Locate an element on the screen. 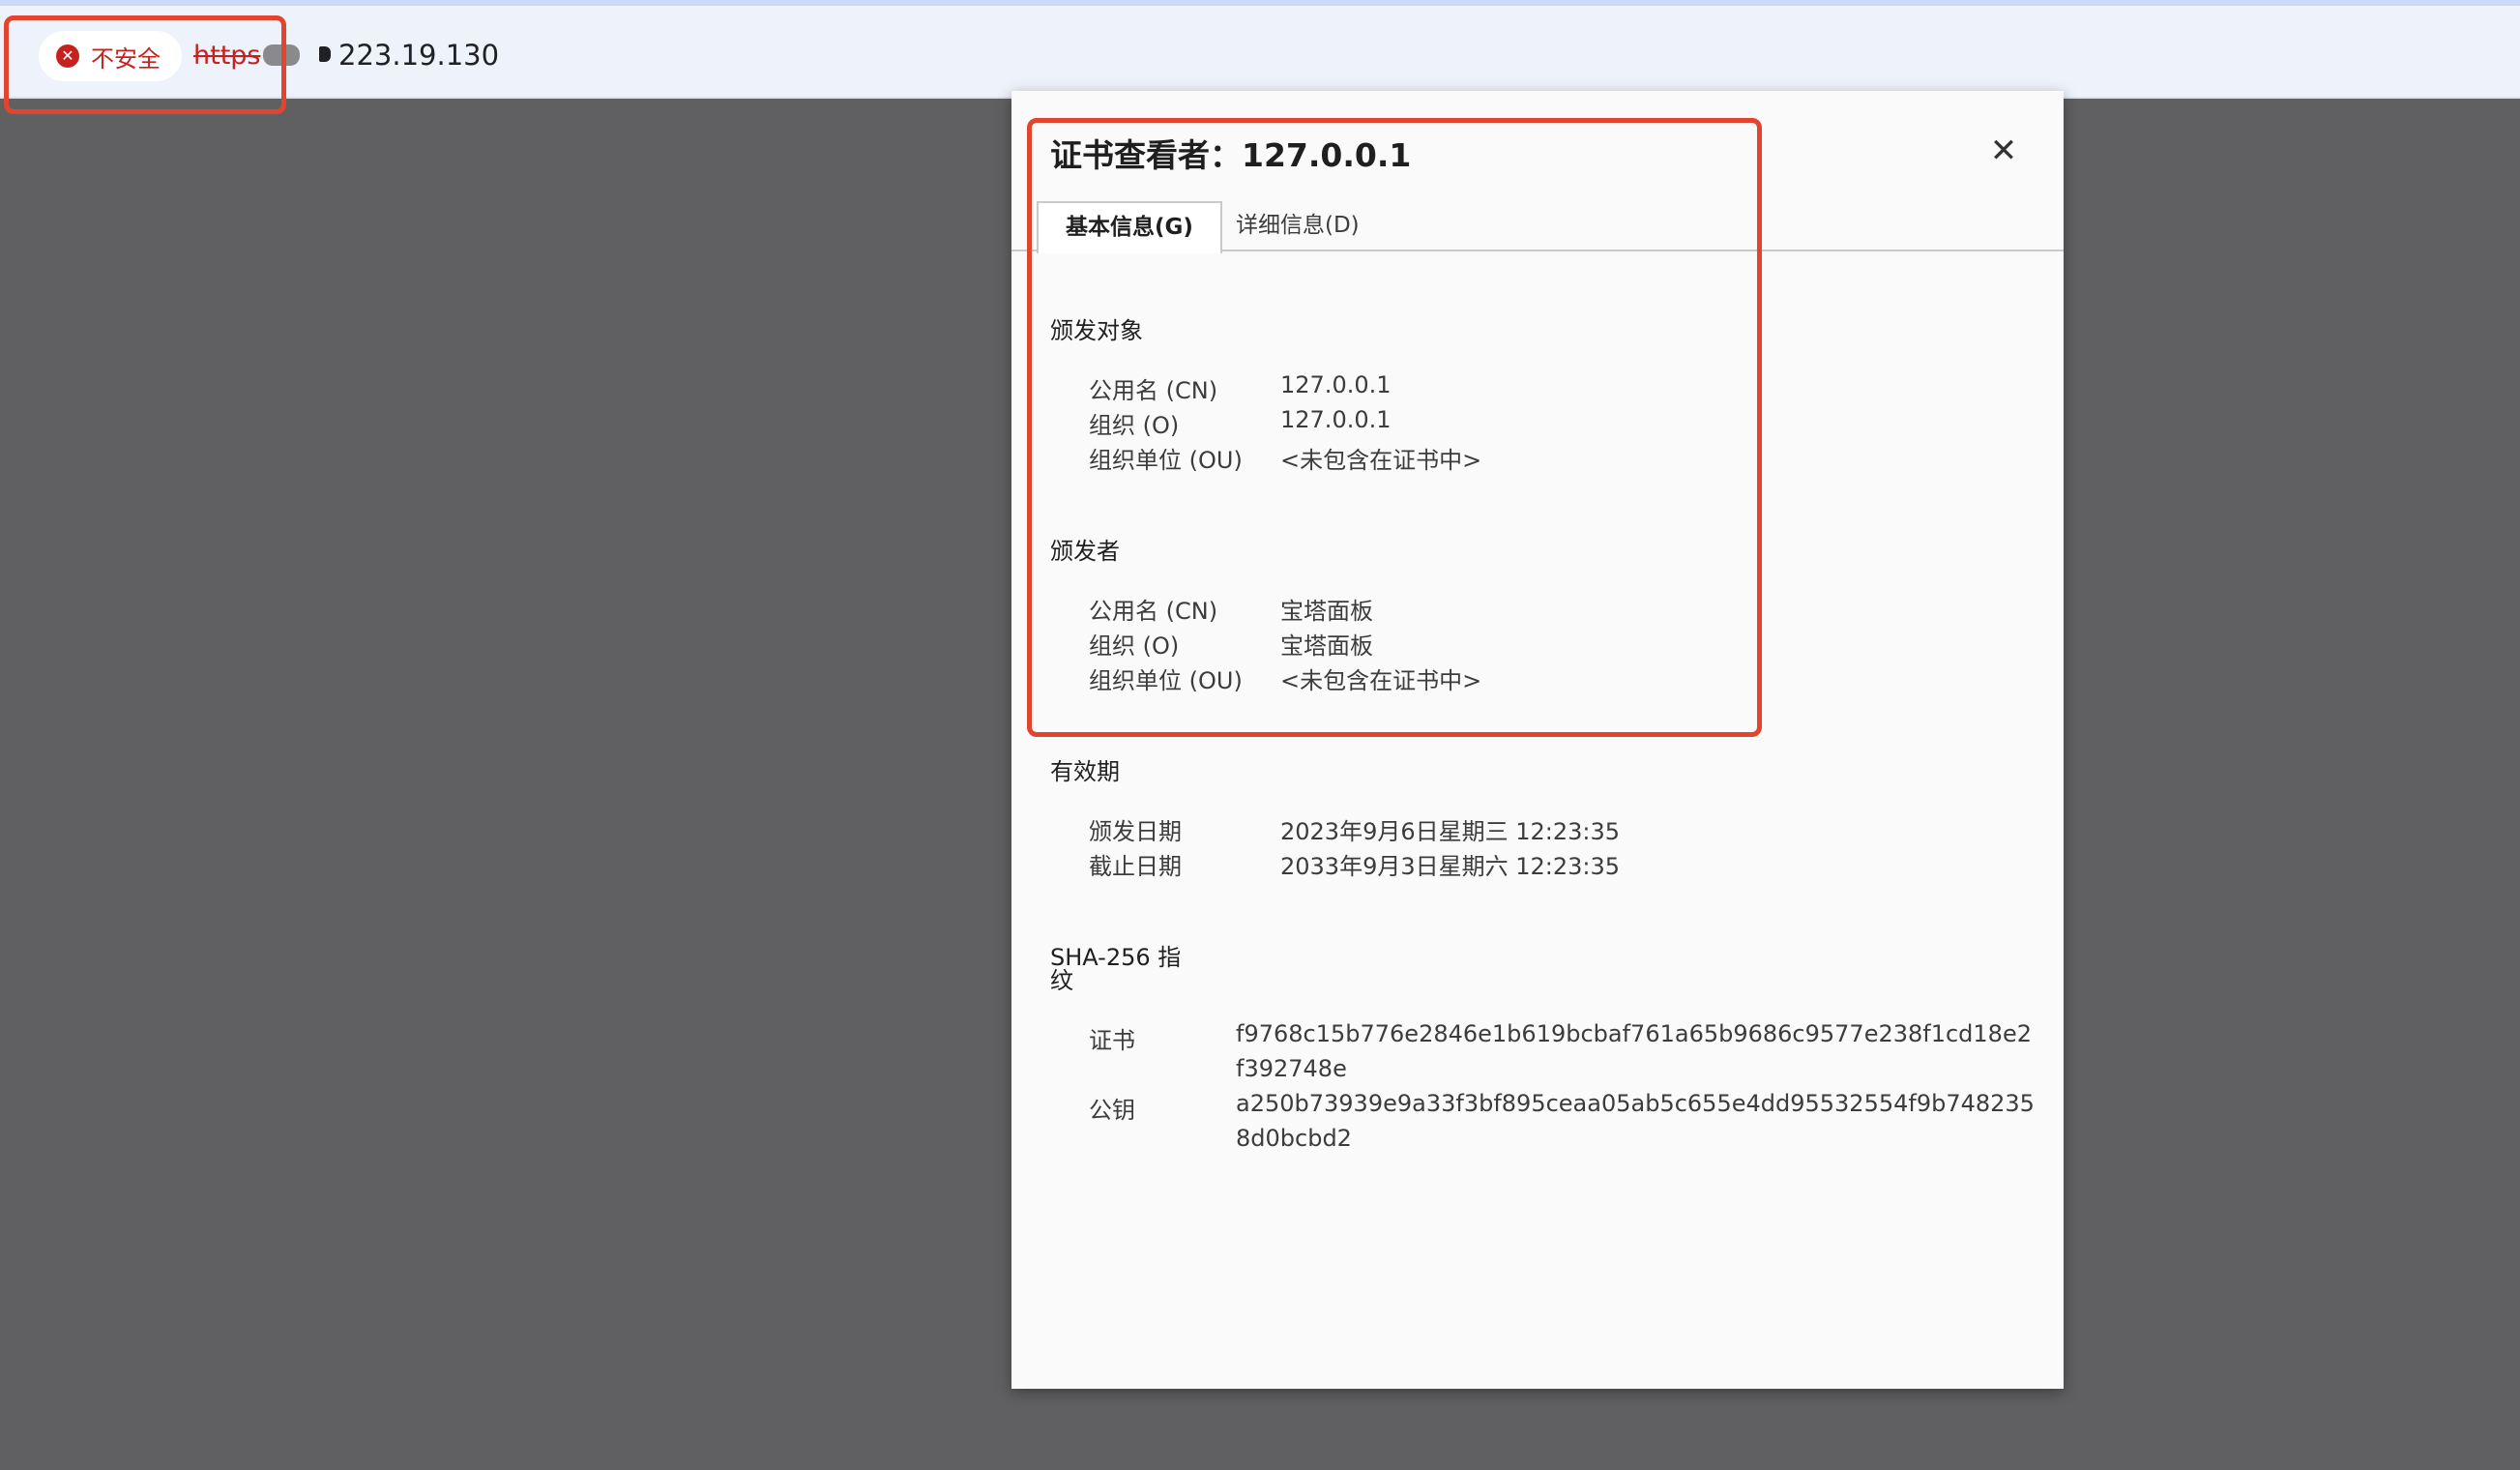 The height and width of the screenshot is (1470, 2520). expiry-date-label: 截止日期 is located at coordinates (1136, 866).